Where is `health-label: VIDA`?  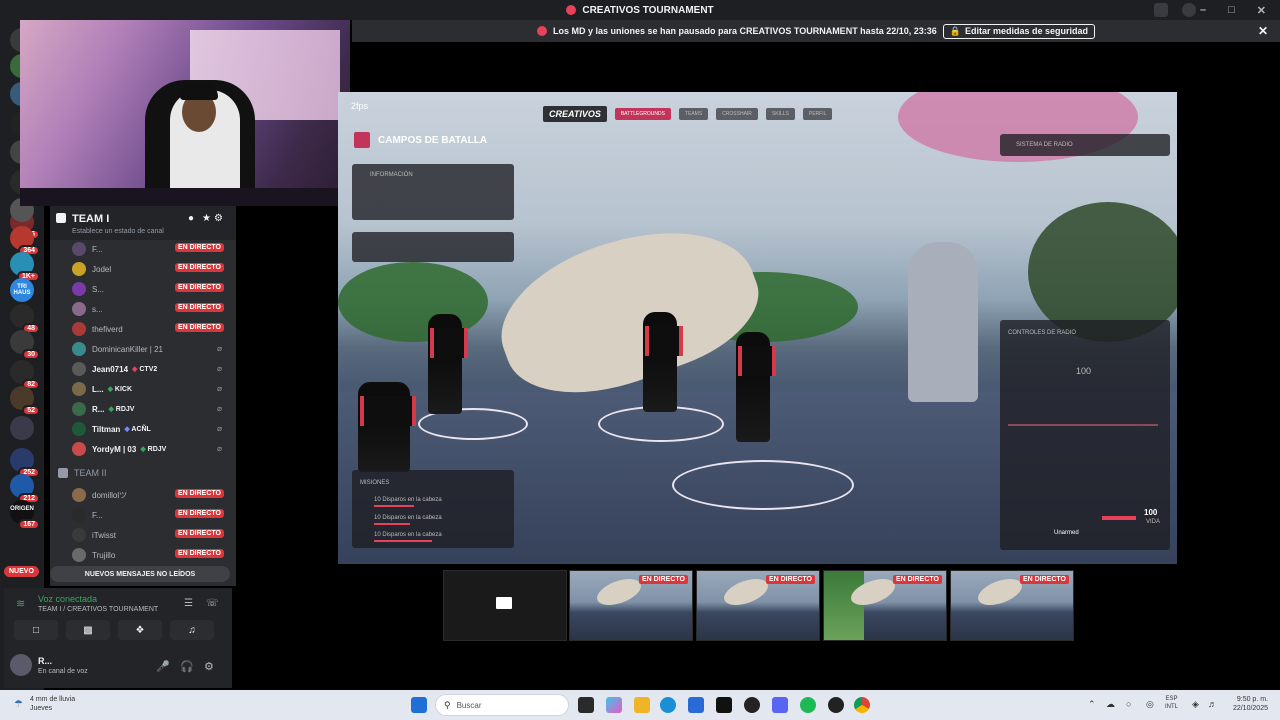 health-label: VIDA is located at coordinates (1153, 522).